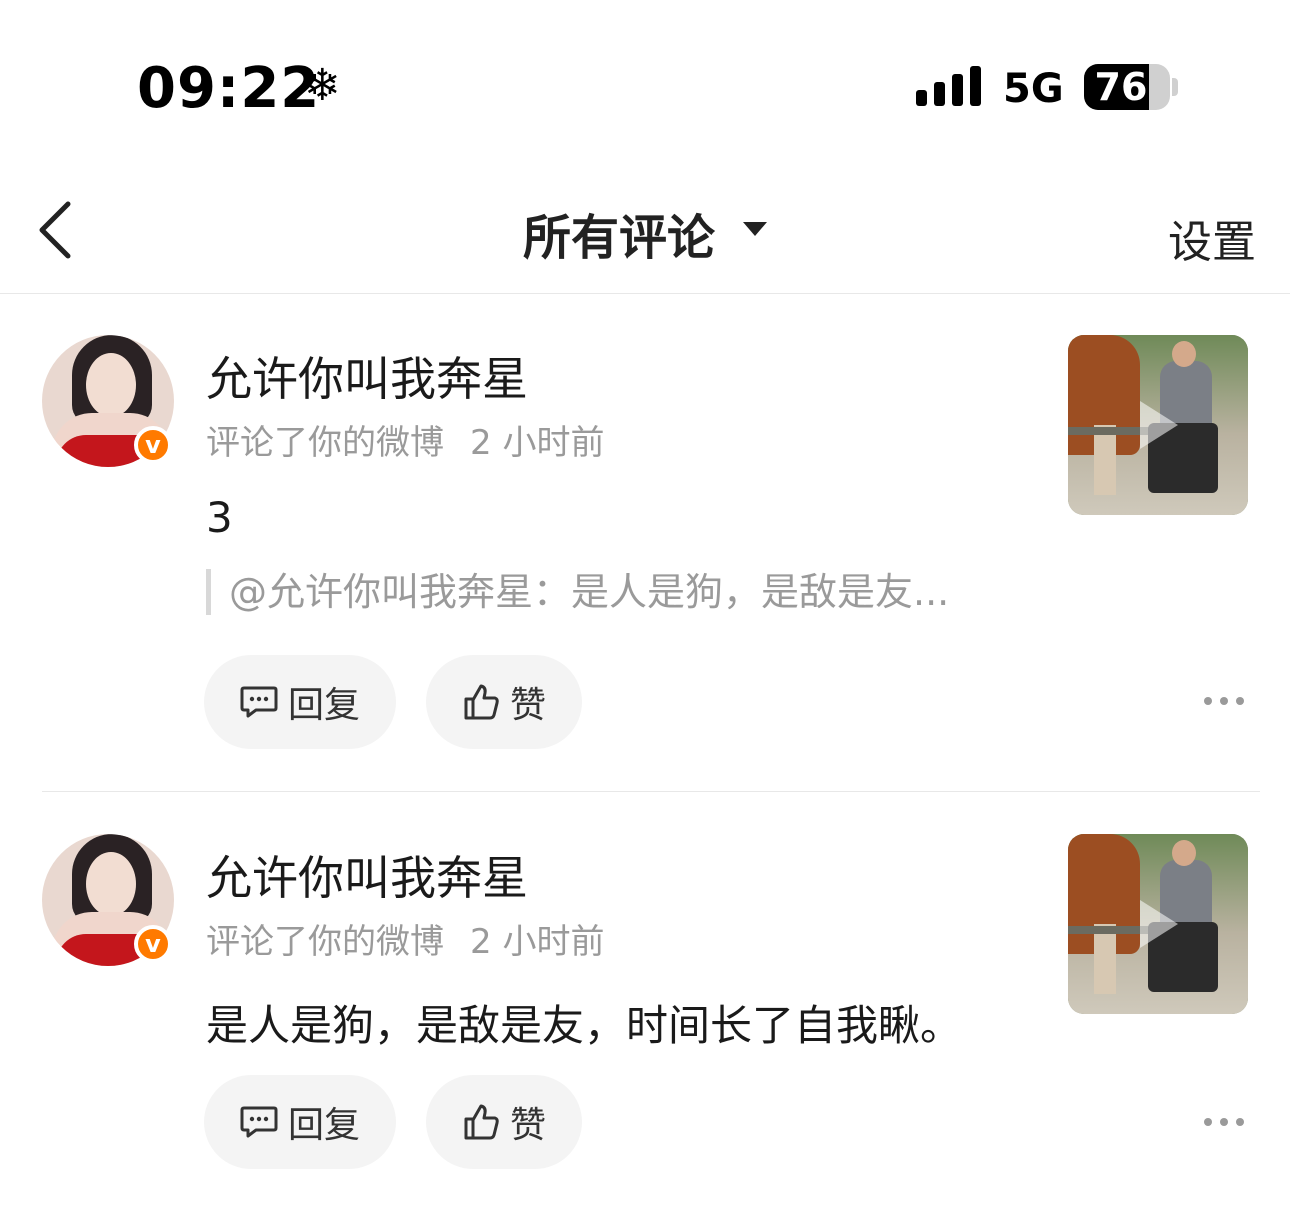  I want to click on comment-content: 是人是狗，是敌是友，时间长了自我瞅。, so click(584, 1025).